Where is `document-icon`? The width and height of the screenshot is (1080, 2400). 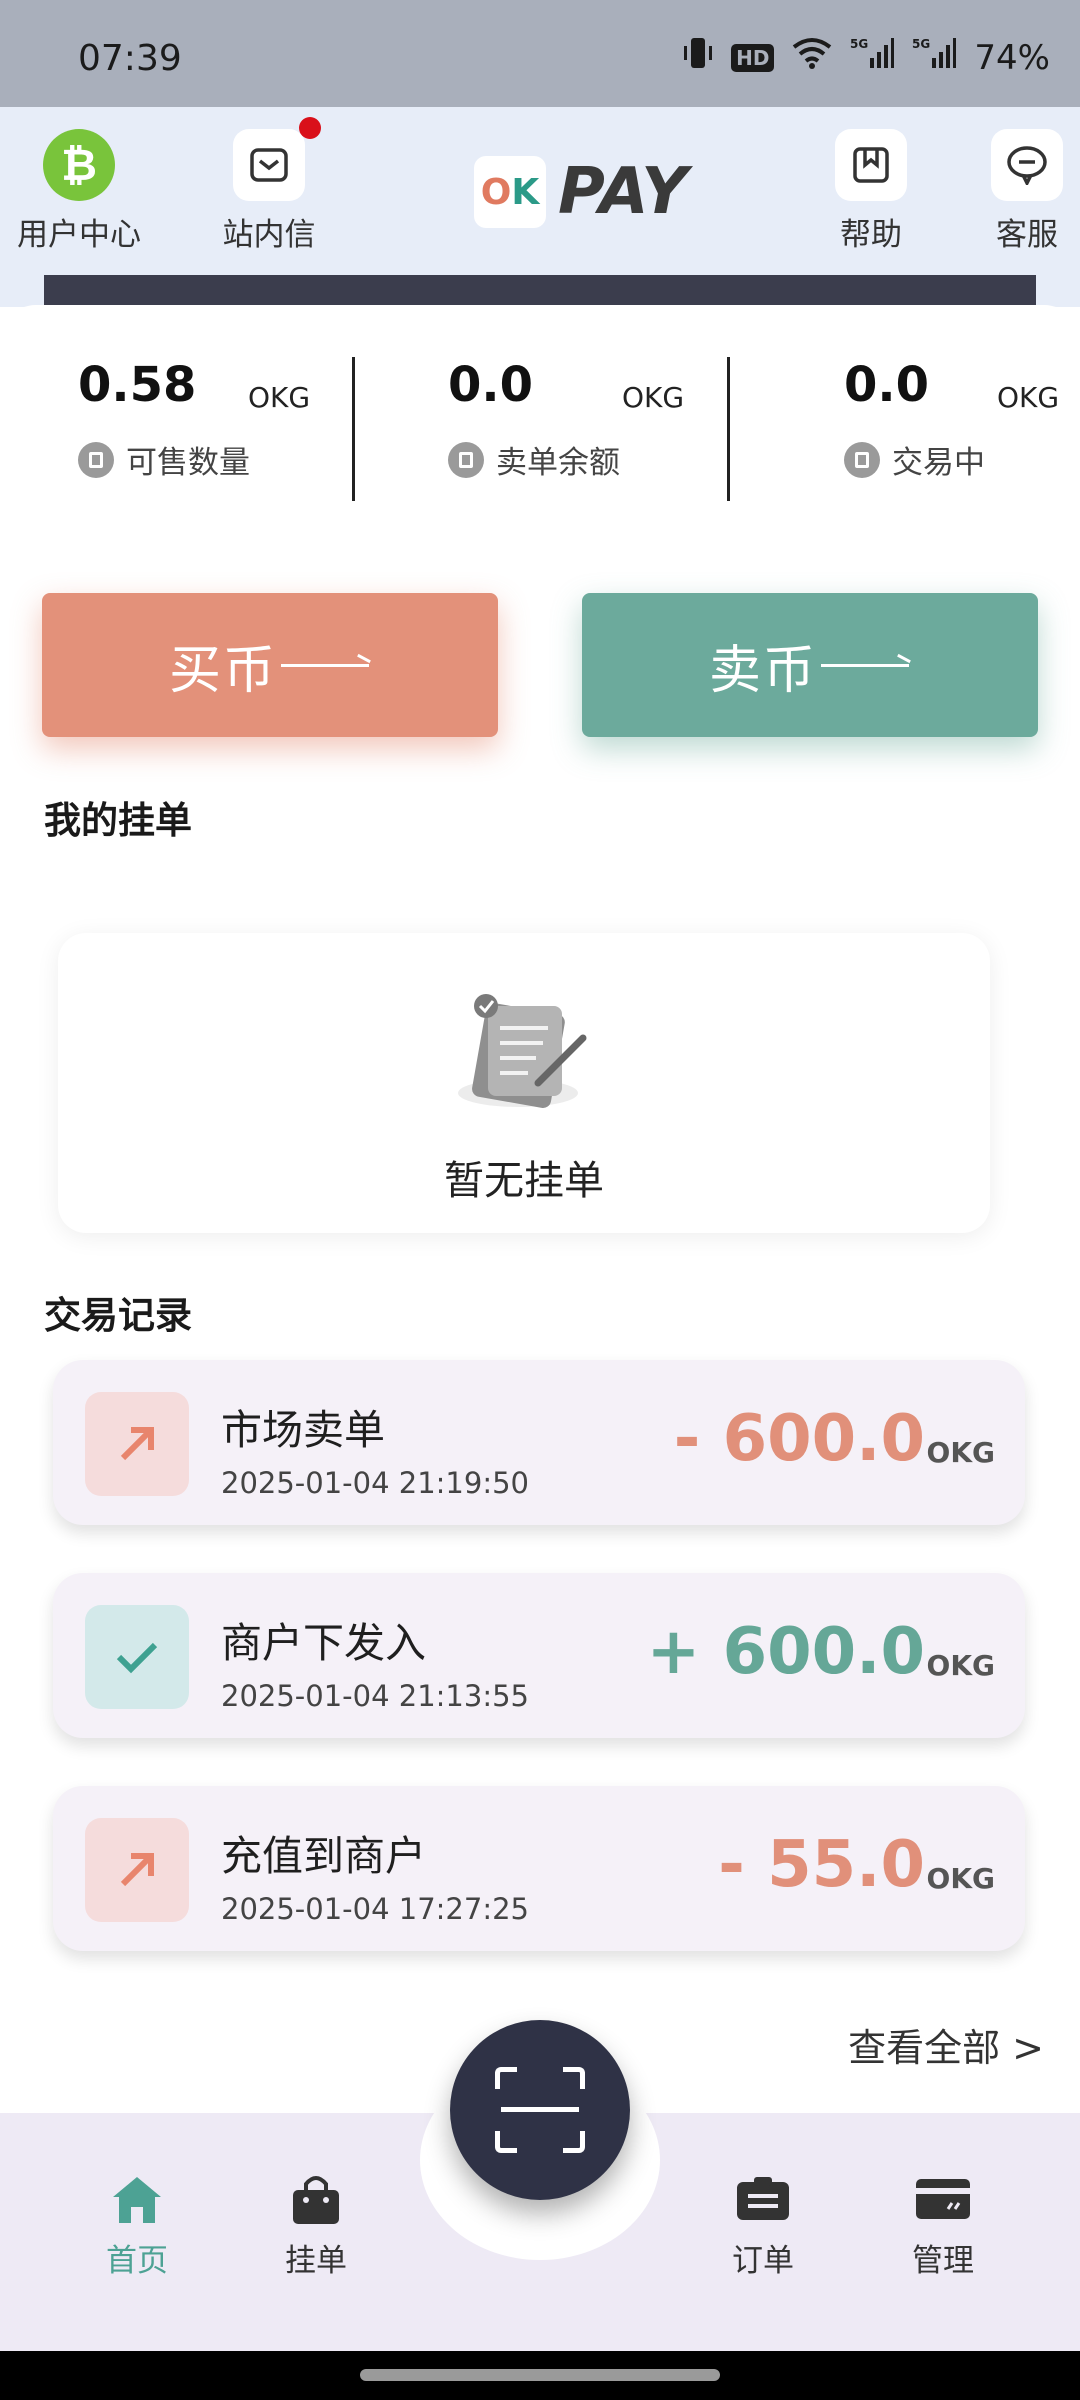 document-icon is located at coordinates (466, 459).